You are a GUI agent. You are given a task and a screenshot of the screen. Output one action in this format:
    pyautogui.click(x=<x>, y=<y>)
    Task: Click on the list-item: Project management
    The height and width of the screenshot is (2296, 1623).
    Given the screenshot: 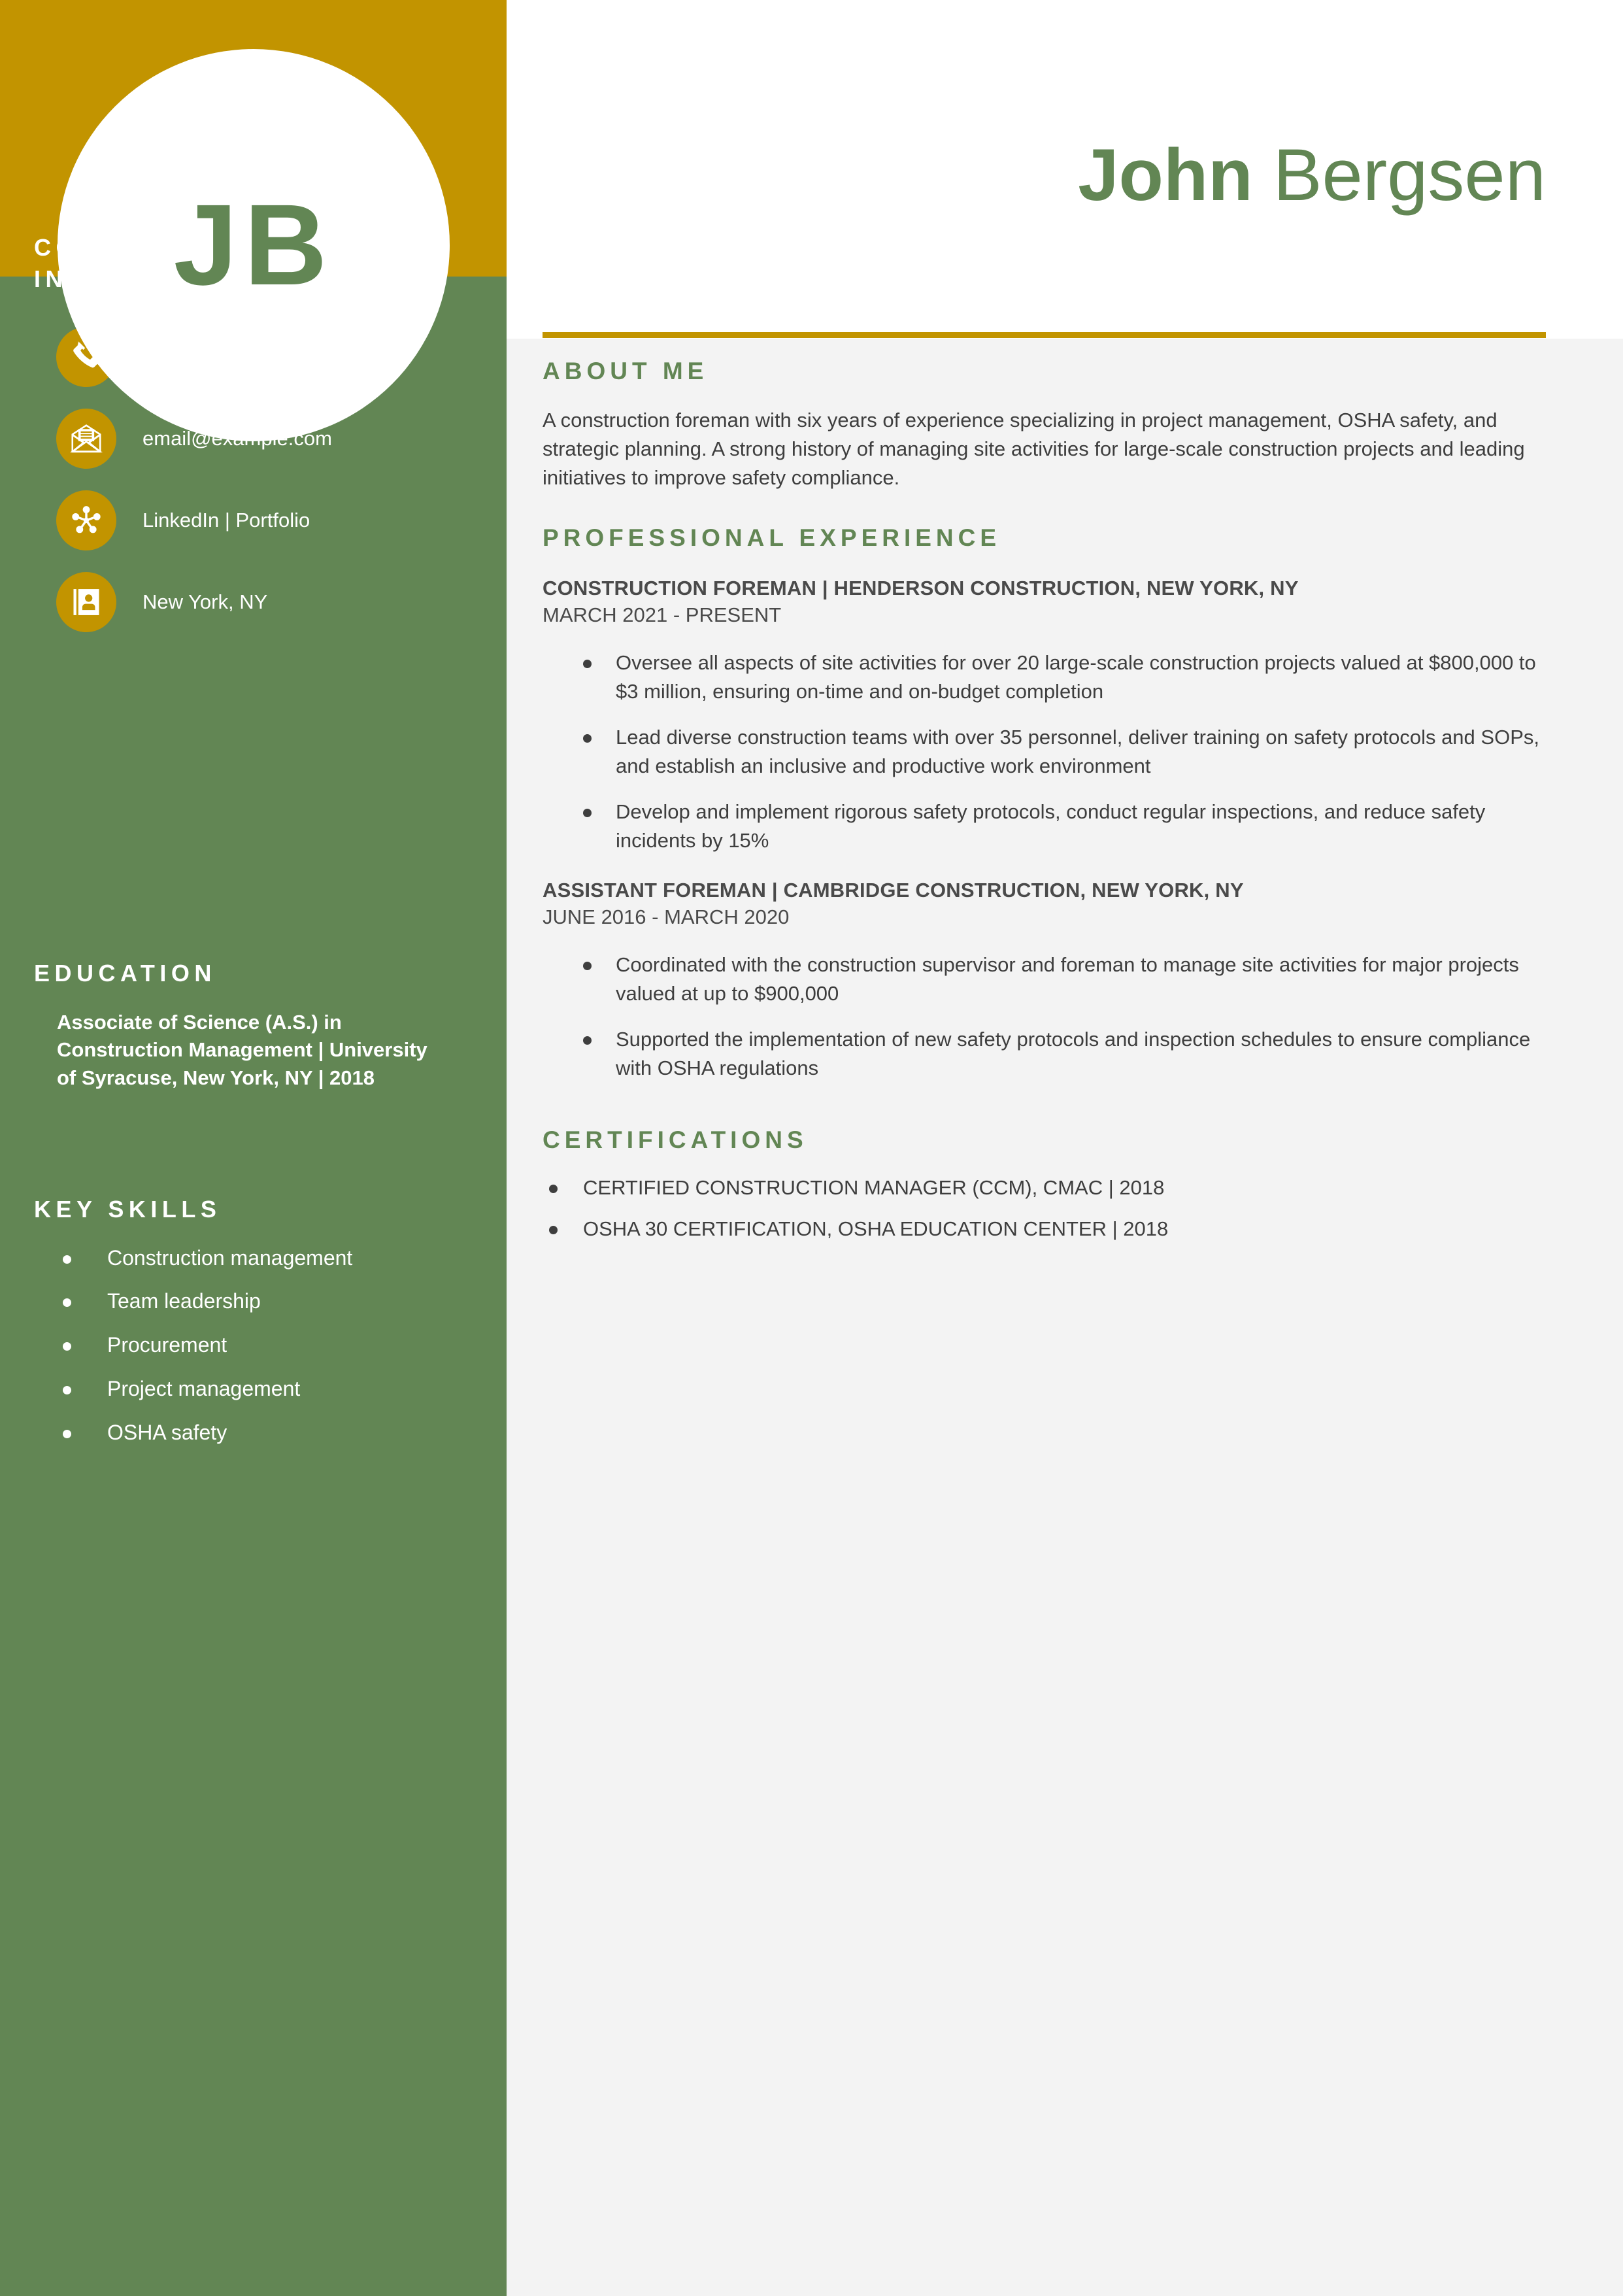 What is the action you would take?
    pyautogui.click(x=259, y=1389)
    